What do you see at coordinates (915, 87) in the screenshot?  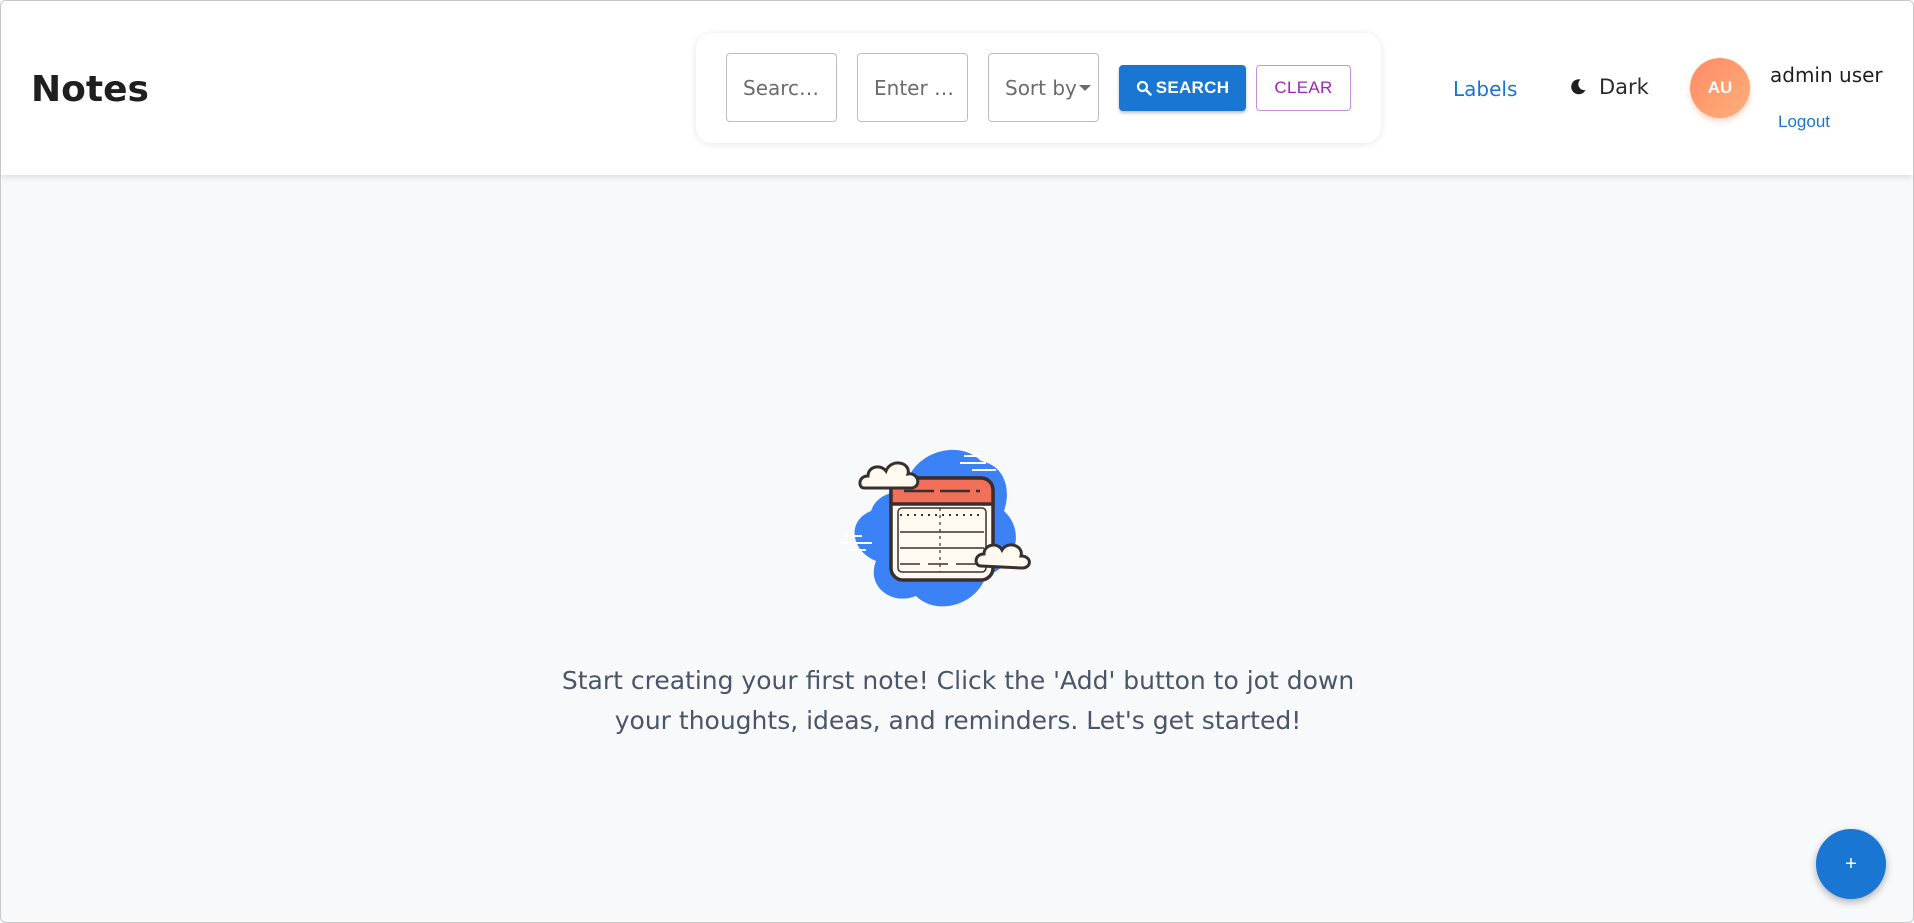 I see `tag-input` at bounding box center [915, 87].